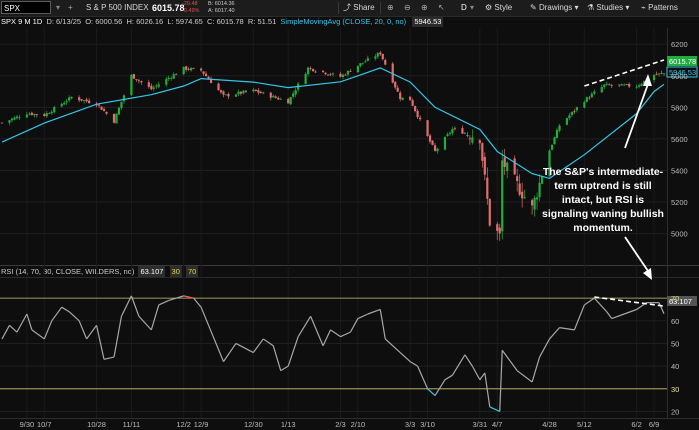  What do you see at coordinates (675, 411) in the screenshot?
I see `rsi-tick-label: 20` at bounding box center [675, 411].